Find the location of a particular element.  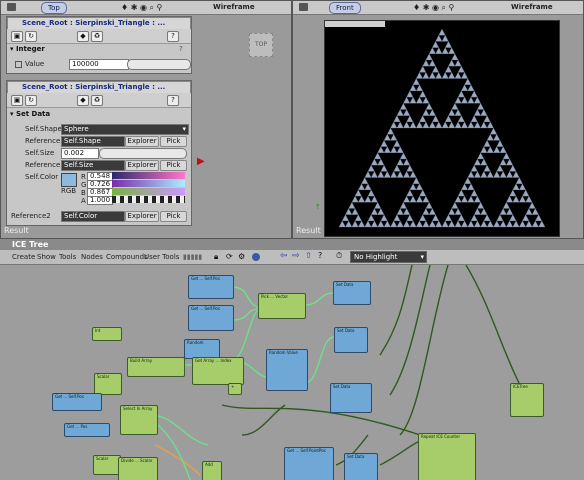

menu-show: Show is located at coordinates (46, 257).